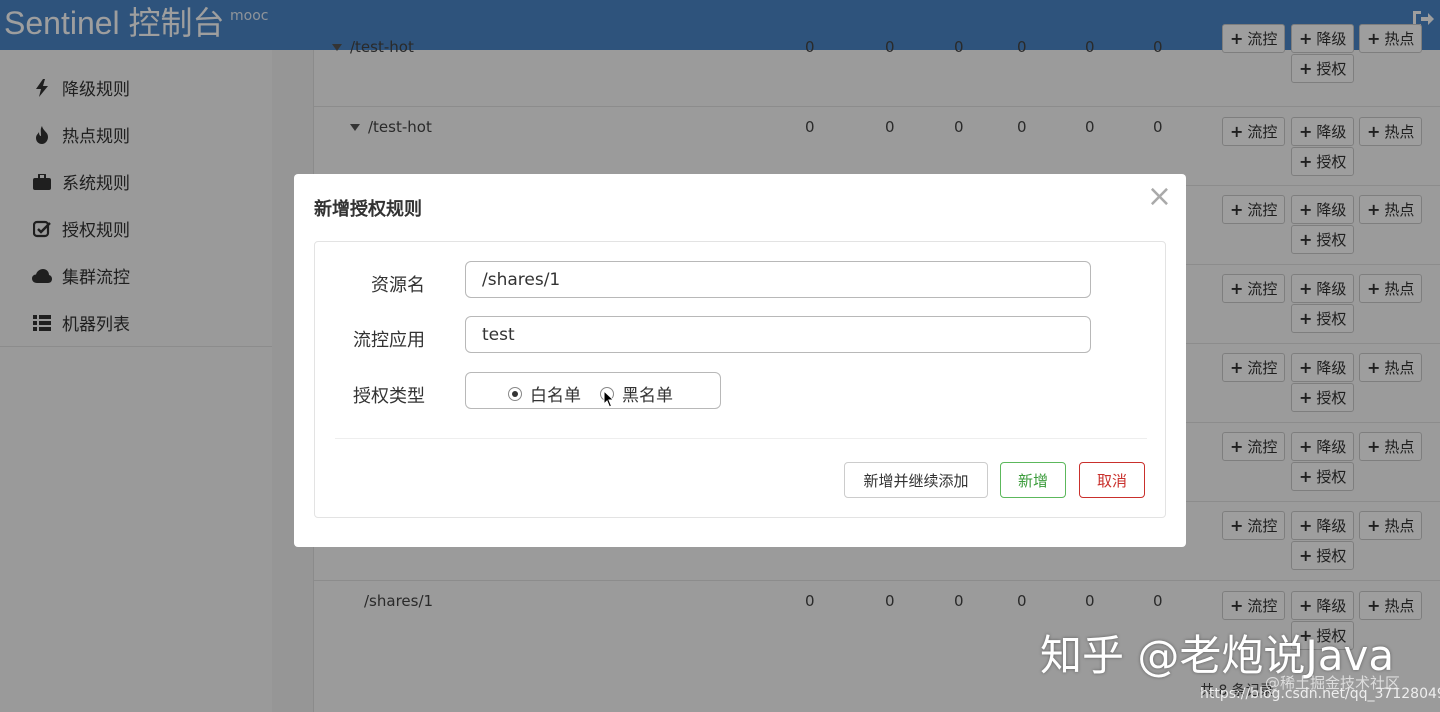 Image resolution: width=1440 pixels, height=712 pixels. What do you see at coordinates (398, 285) in the screenshot?
I see `resource-name-label: 资源名` at bounding box center [398, 285].